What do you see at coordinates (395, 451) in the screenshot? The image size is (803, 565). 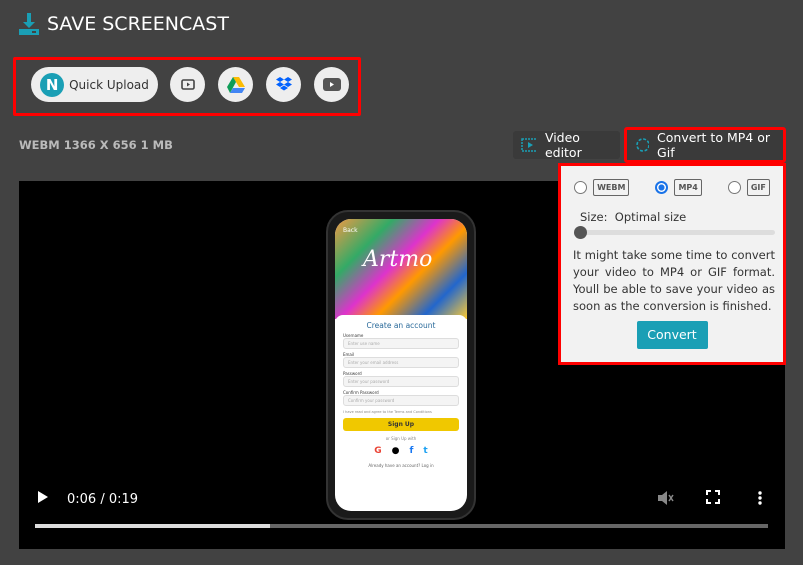 I see `apple-icon: ●` at bounding box center [395, 451].